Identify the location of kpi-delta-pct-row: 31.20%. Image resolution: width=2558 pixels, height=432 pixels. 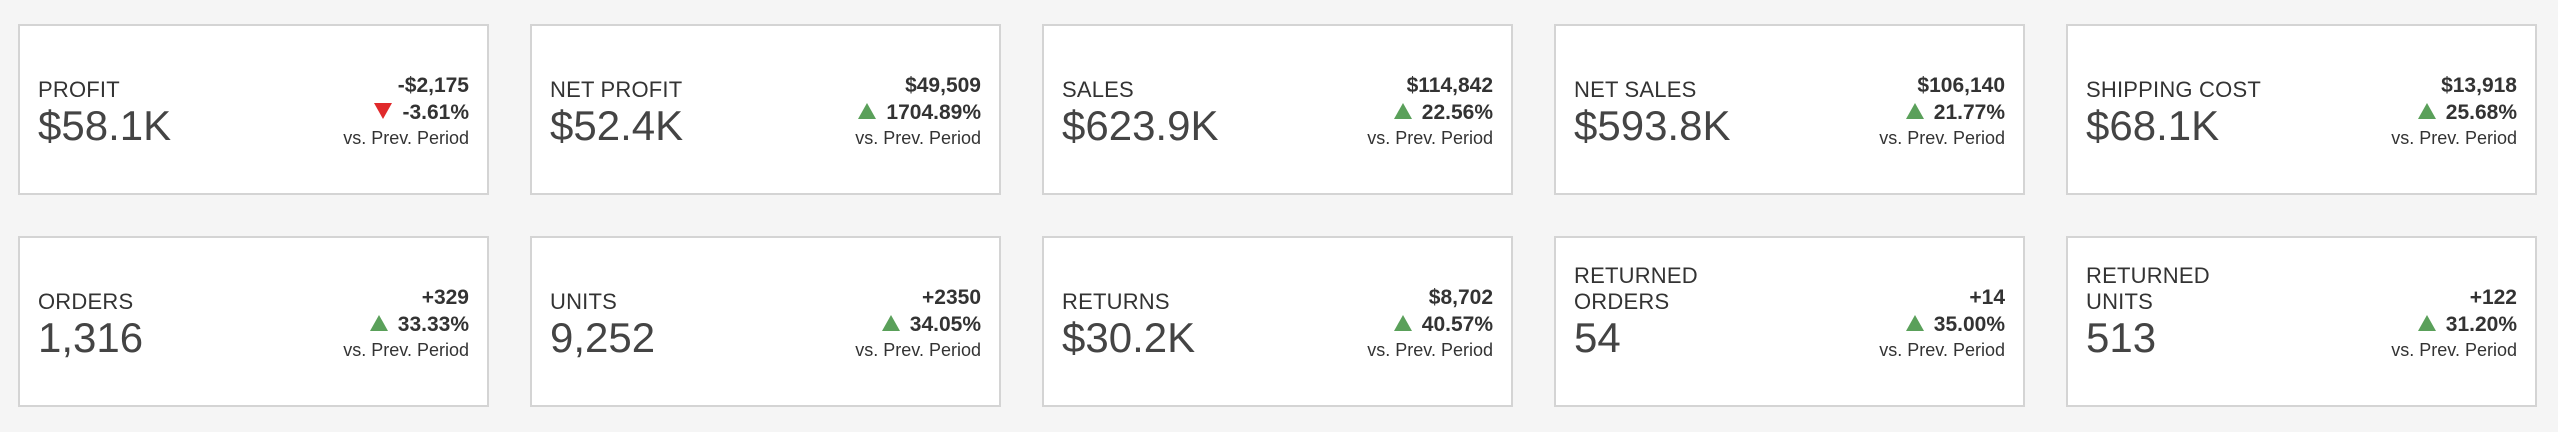
(2402, 324).